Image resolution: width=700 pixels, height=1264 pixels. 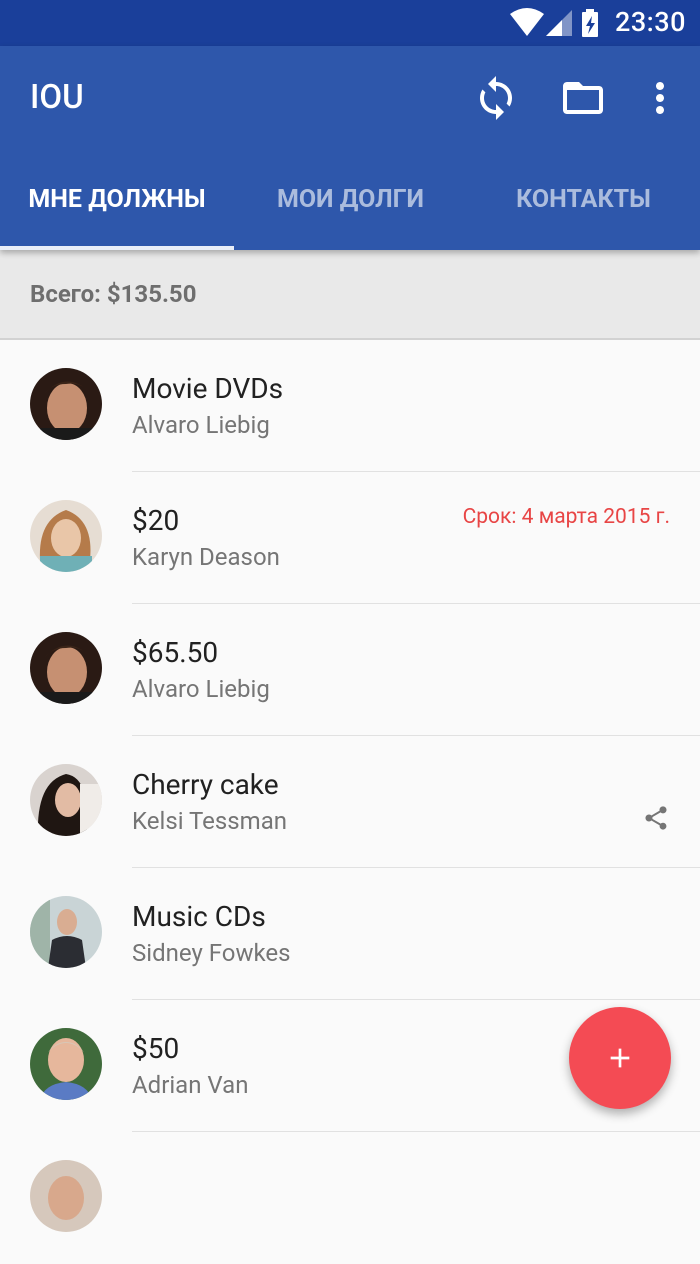 What do you see at coordinates (205, 784) in the screenshot?
I see `item-title: Cherry cake` at bounding box center [205, 784].